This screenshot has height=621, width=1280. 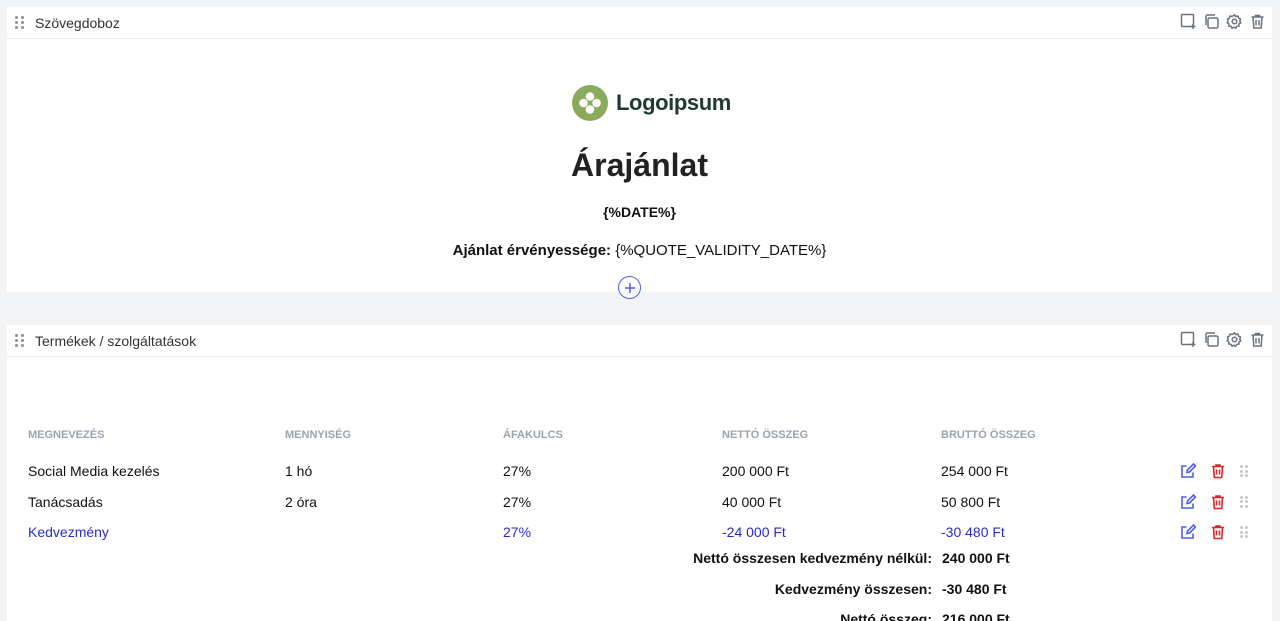 What do you see at coordinates (156, 532) in the screenshot?
I see `cell-name: Kedvezmény` at bounding box center [156, 532].